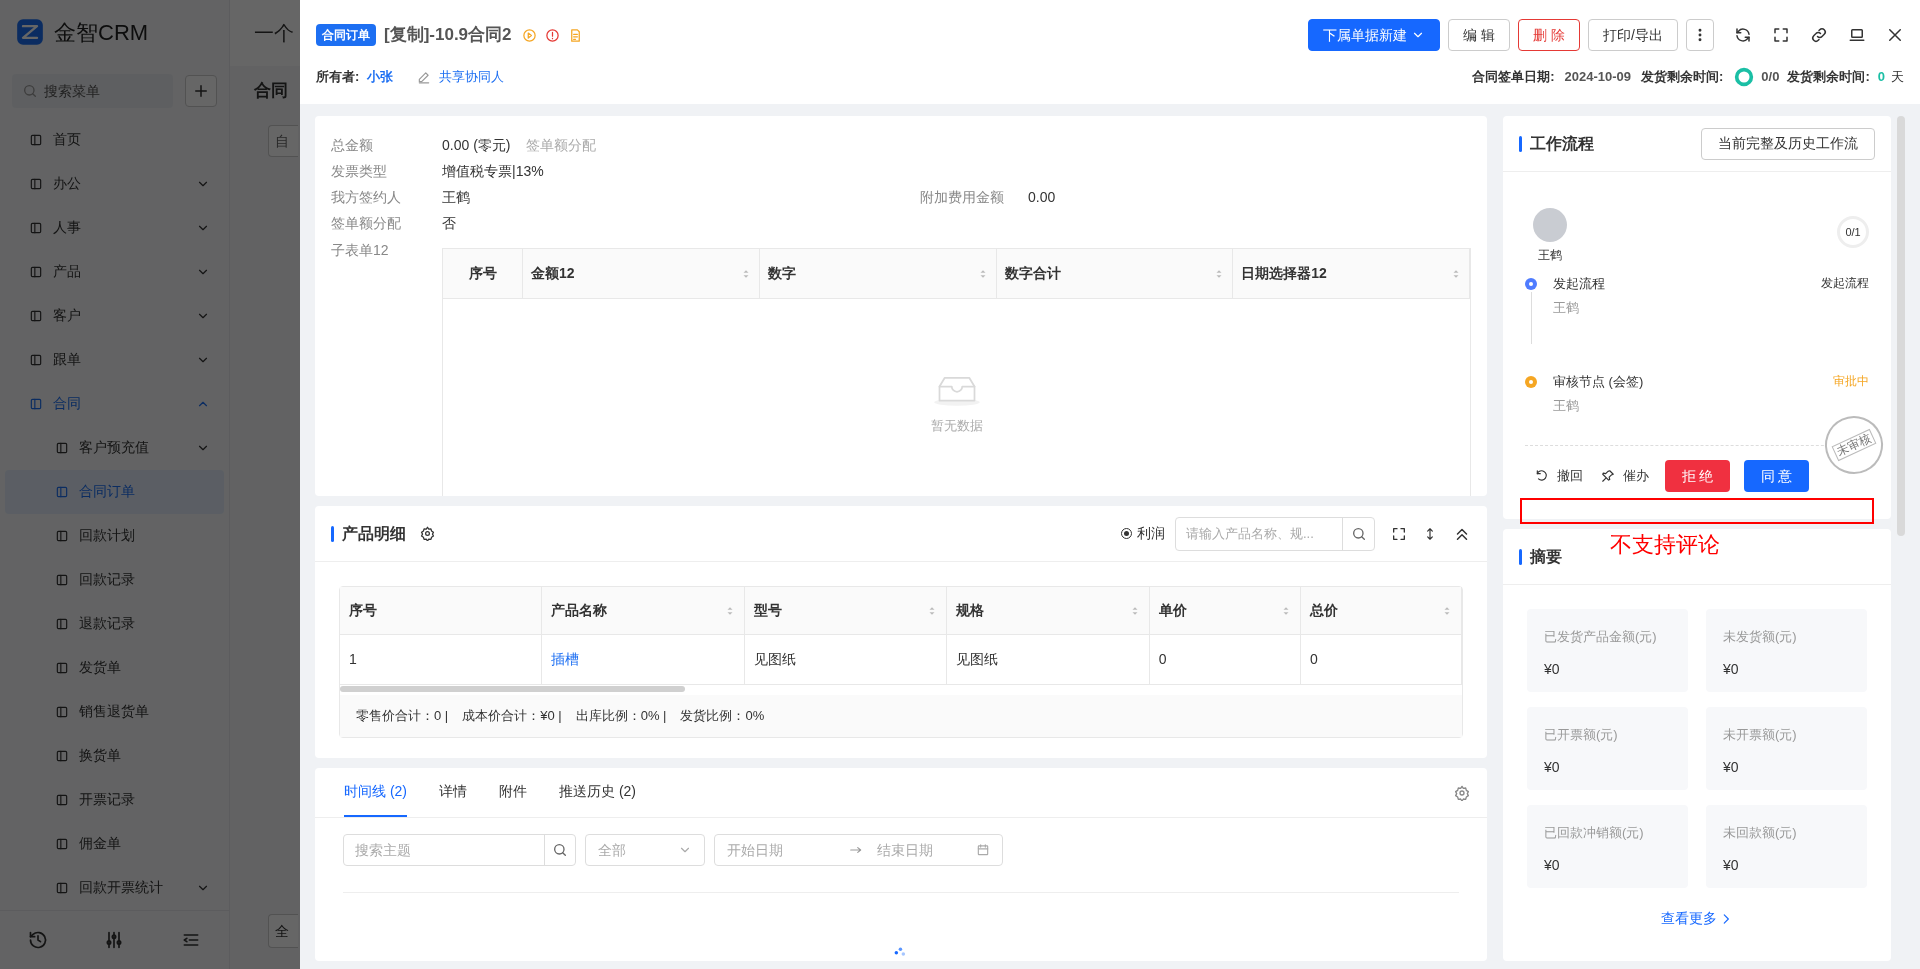 Image resolution: width=1920 pixels, height=969 pixels. What do you see at coordinates (283, 931) in the screenshot?
I see `select-all-button: 全` at bounding box center [283, 931].